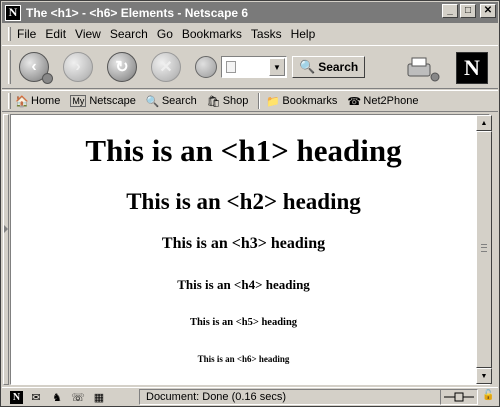 This screenshot has height=407, width=500. What do you see at coordinates (152, 101) in the screenshot?
I see `search-icon: 🔍` at bounding box center [152, 101].